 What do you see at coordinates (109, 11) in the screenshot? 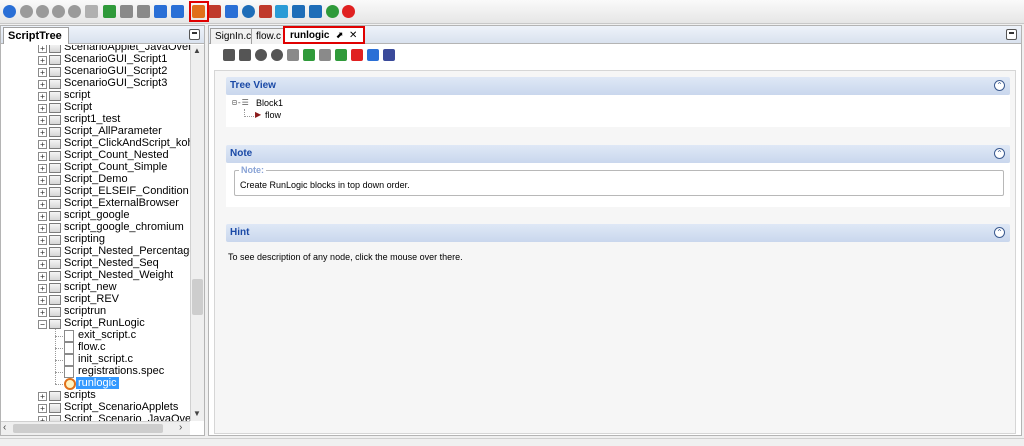
I see `add-icon` at bounding box center [109, 11].